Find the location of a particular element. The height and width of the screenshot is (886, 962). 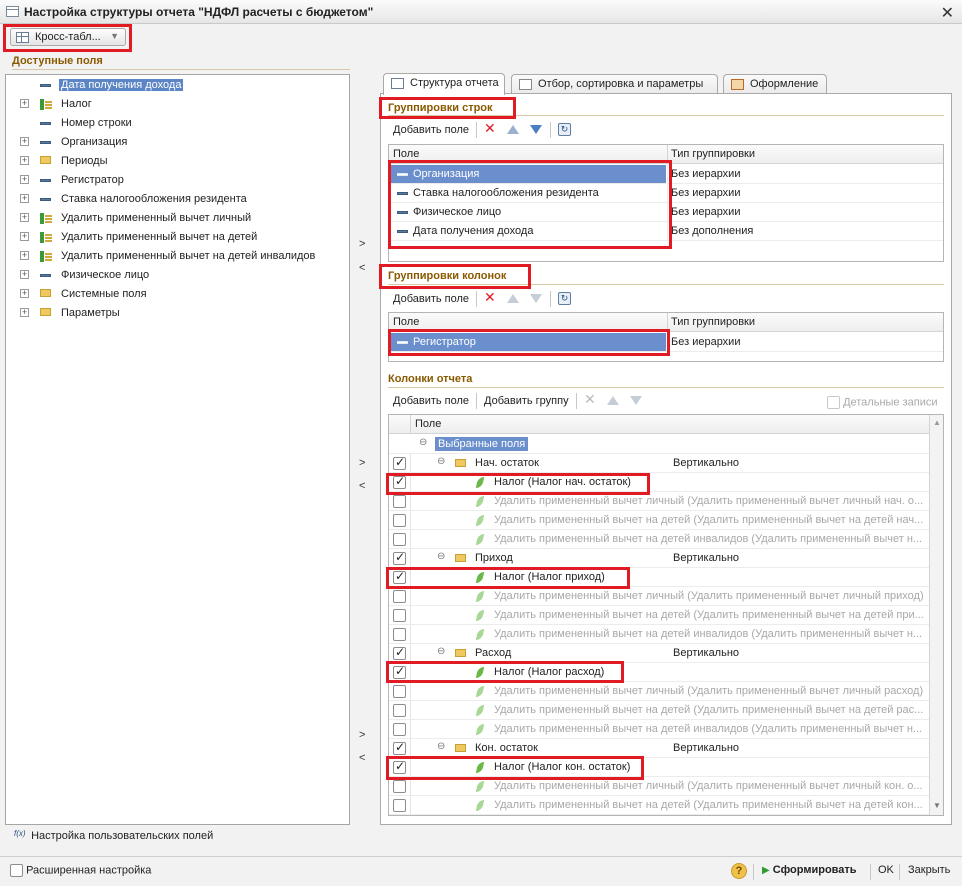

add-row-grouping-button: > is located at coordinates (362, 244).